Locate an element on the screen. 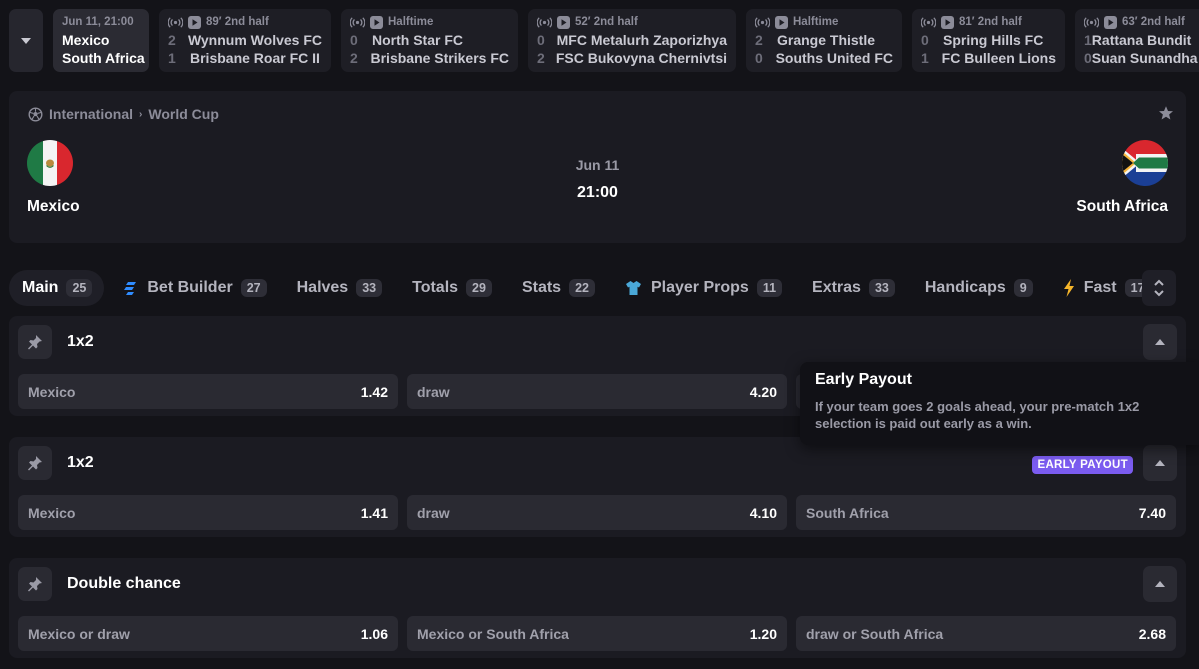 The height and width of the screenshot is (669, 1199). tab-count: 25 is located at coordinates (79, 288).